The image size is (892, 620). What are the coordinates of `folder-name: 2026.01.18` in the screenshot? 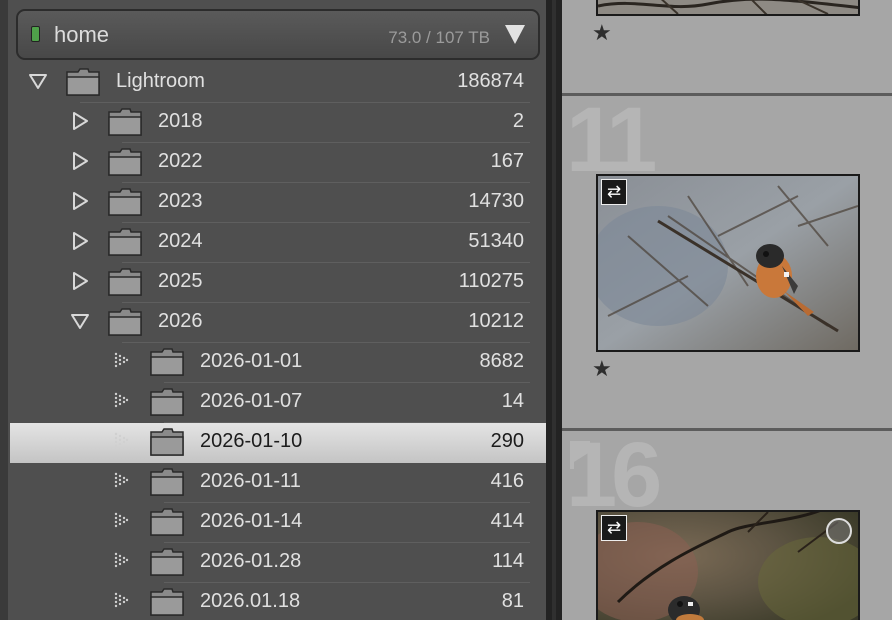 It's located at (250, 601).